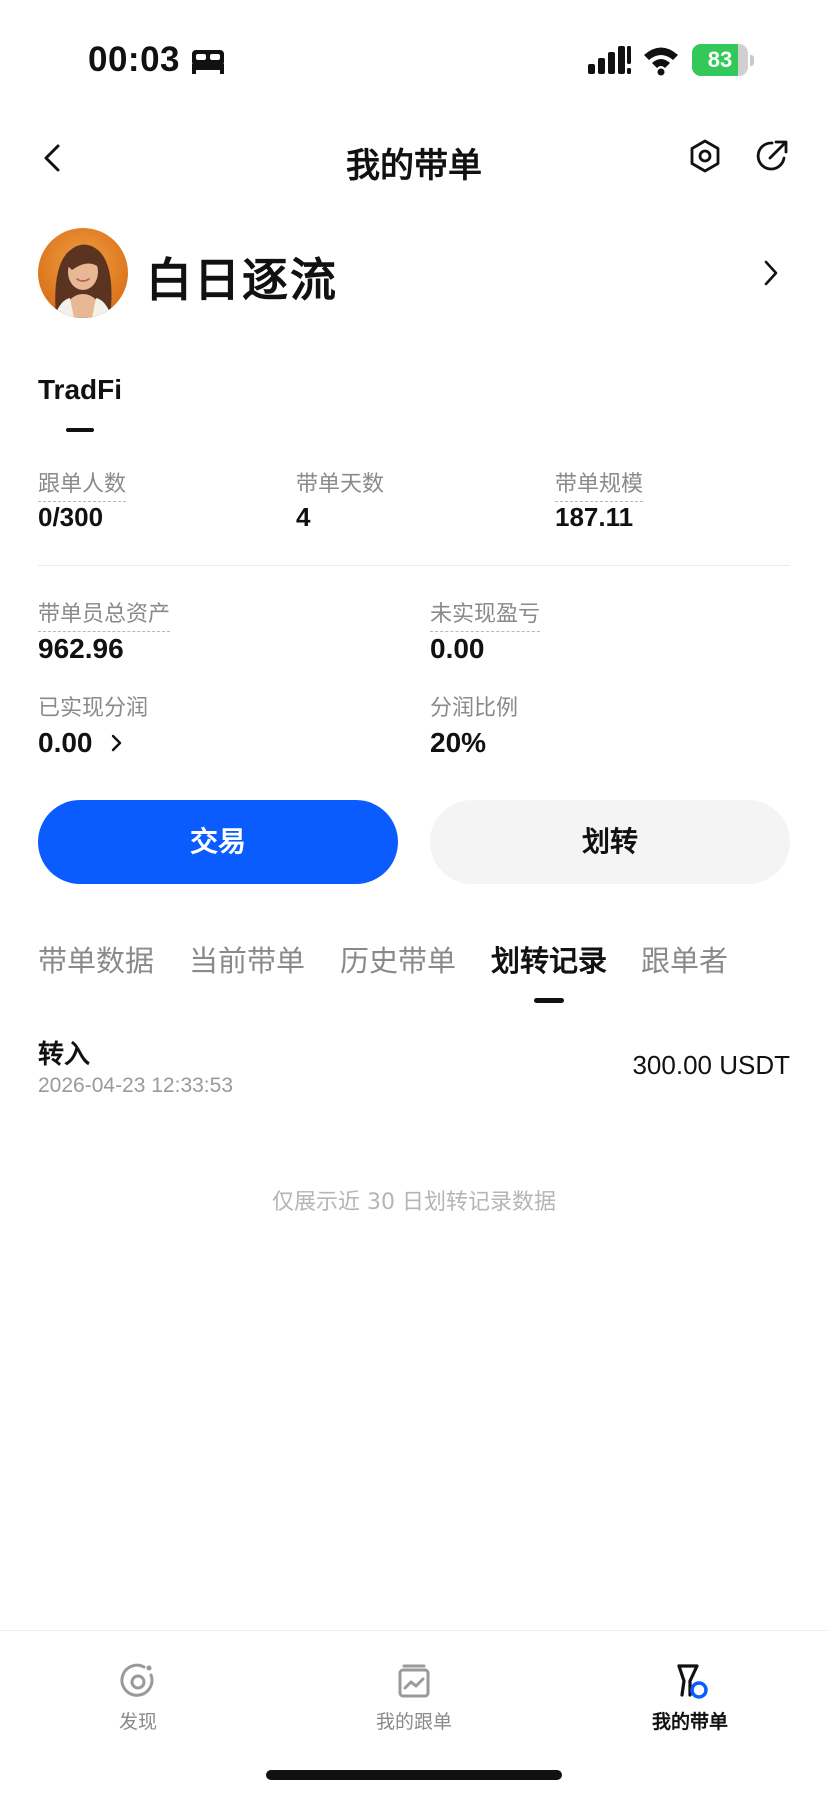 The height and width of the screenshot is (1800, 828). Describe the element at coordinates (414, 1701) in the screenshot. I see `bottom-nav-copy-orders: 我的跟单` at that location.